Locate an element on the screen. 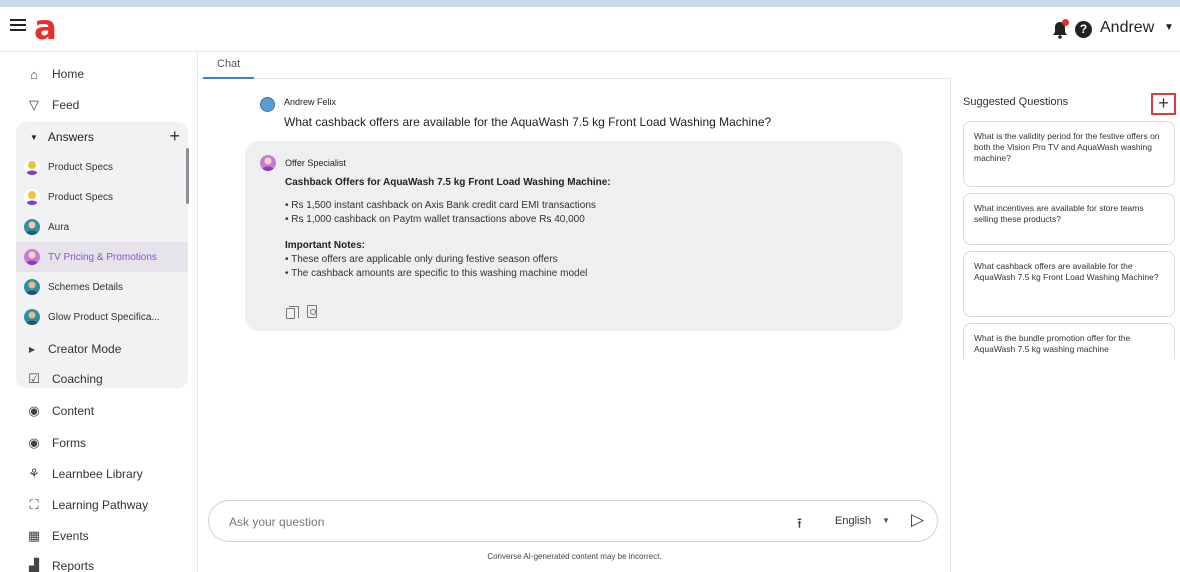 The image size is (1180, 572). sidebar-item-content: ◉ Content is located at coordinates (99, 411).